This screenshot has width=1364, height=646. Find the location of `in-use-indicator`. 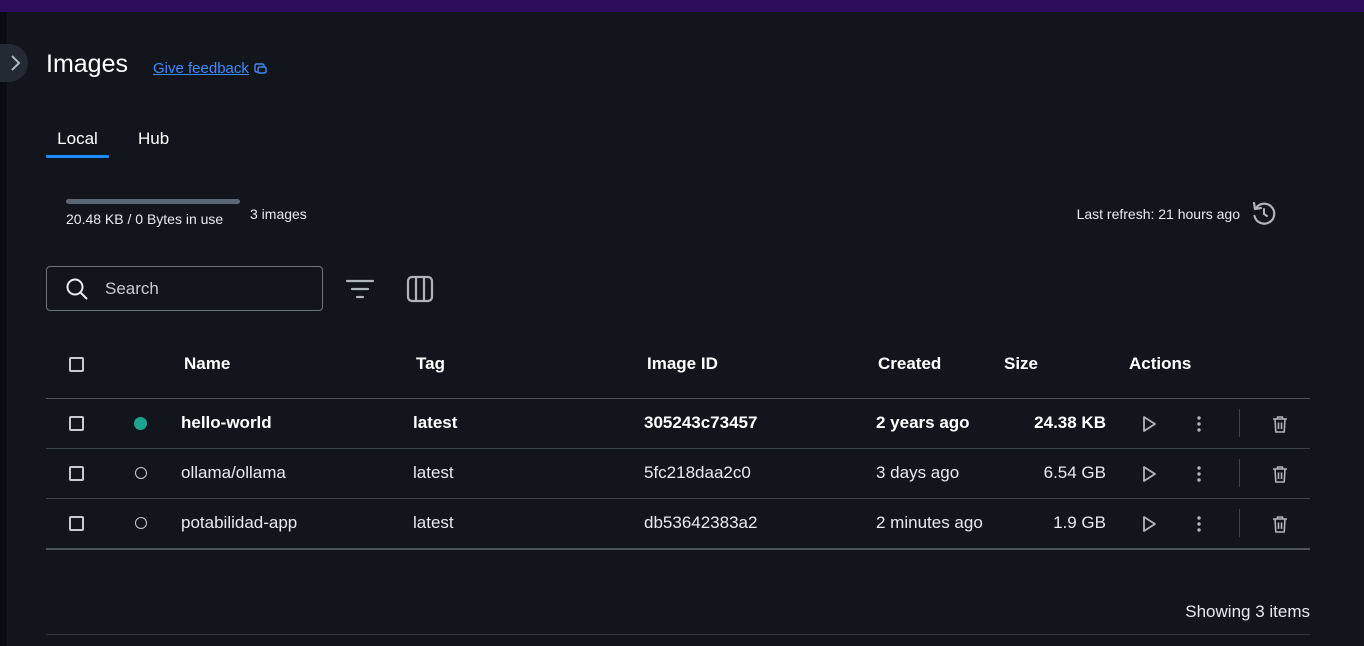

in-use-indicator is located at coordinates (140, 423).